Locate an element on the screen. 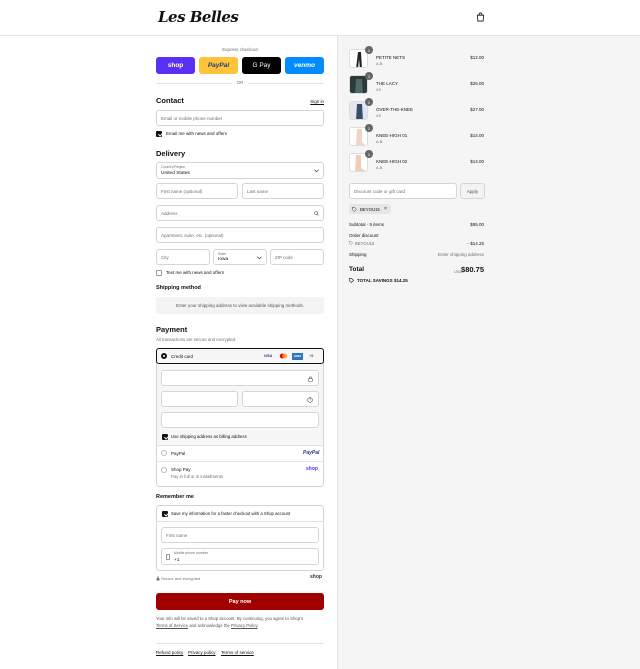  shop-pay-logo: shop is located at coordinates (312, 469).